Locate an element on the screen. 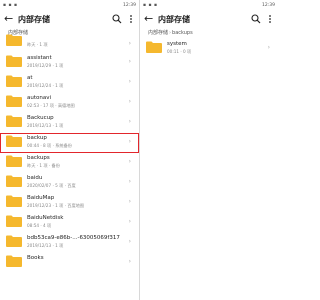 The image size is (320, 300). folder-meta: 02:53 · 17 项 · 高德地图 is located at coordinates (51, 105).